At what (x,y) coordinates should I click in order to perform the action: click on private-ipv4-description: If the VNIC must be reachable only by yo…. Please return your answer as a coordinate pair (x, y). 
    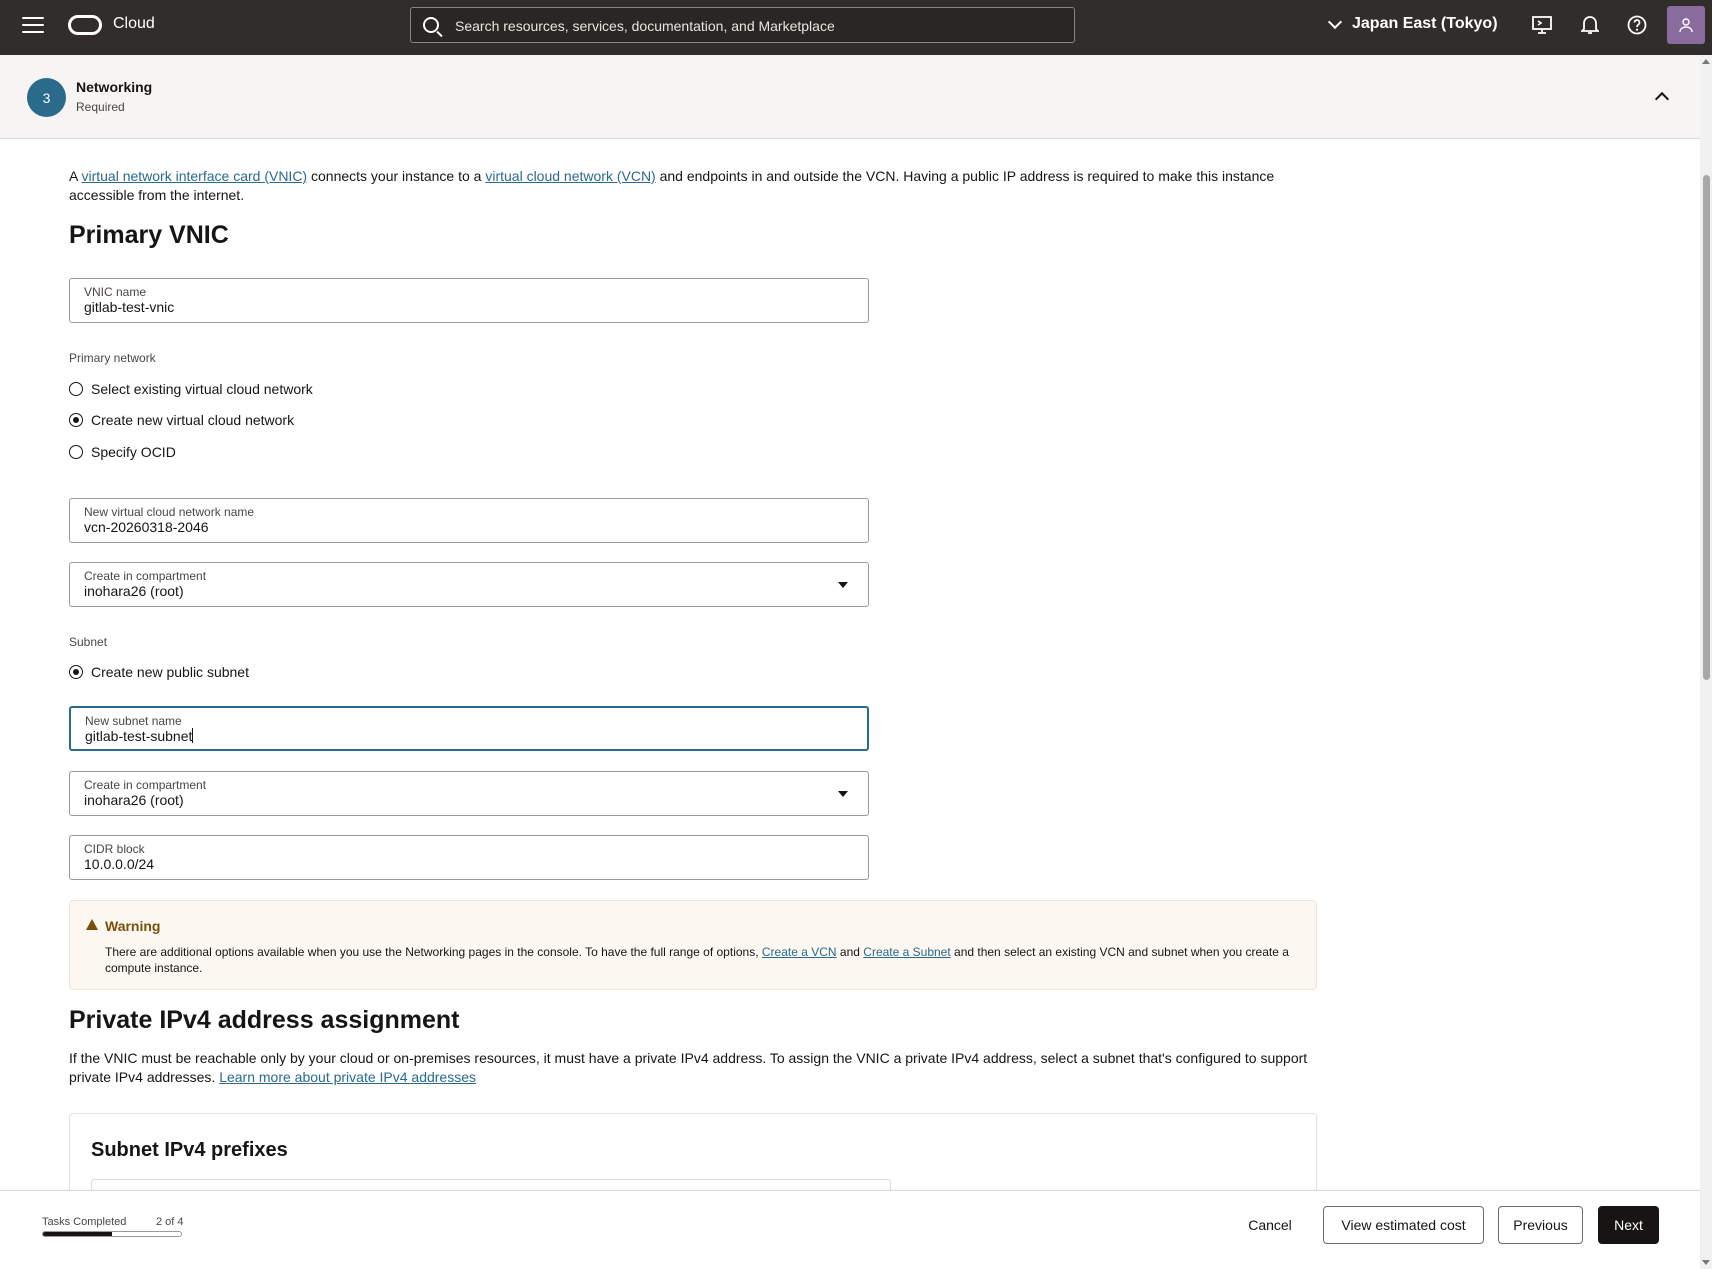
    Looking at the image, I should click on (699, 1068).